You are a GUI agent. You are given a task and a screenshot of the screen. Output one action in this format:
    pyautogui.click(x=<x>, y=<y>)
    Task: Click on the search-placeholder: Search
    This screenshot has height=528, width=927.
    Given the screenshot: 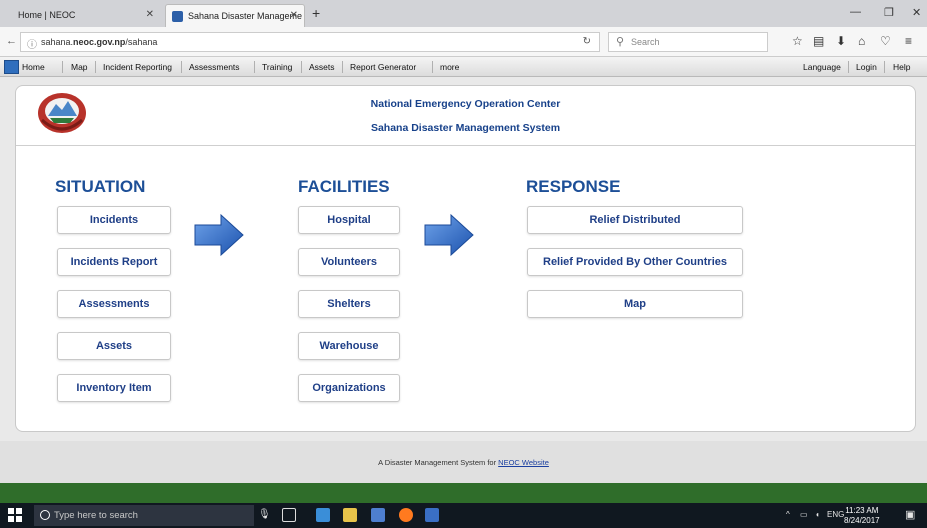 What is the action you would take?
    pyautogui.click(x=645, y=42)
    